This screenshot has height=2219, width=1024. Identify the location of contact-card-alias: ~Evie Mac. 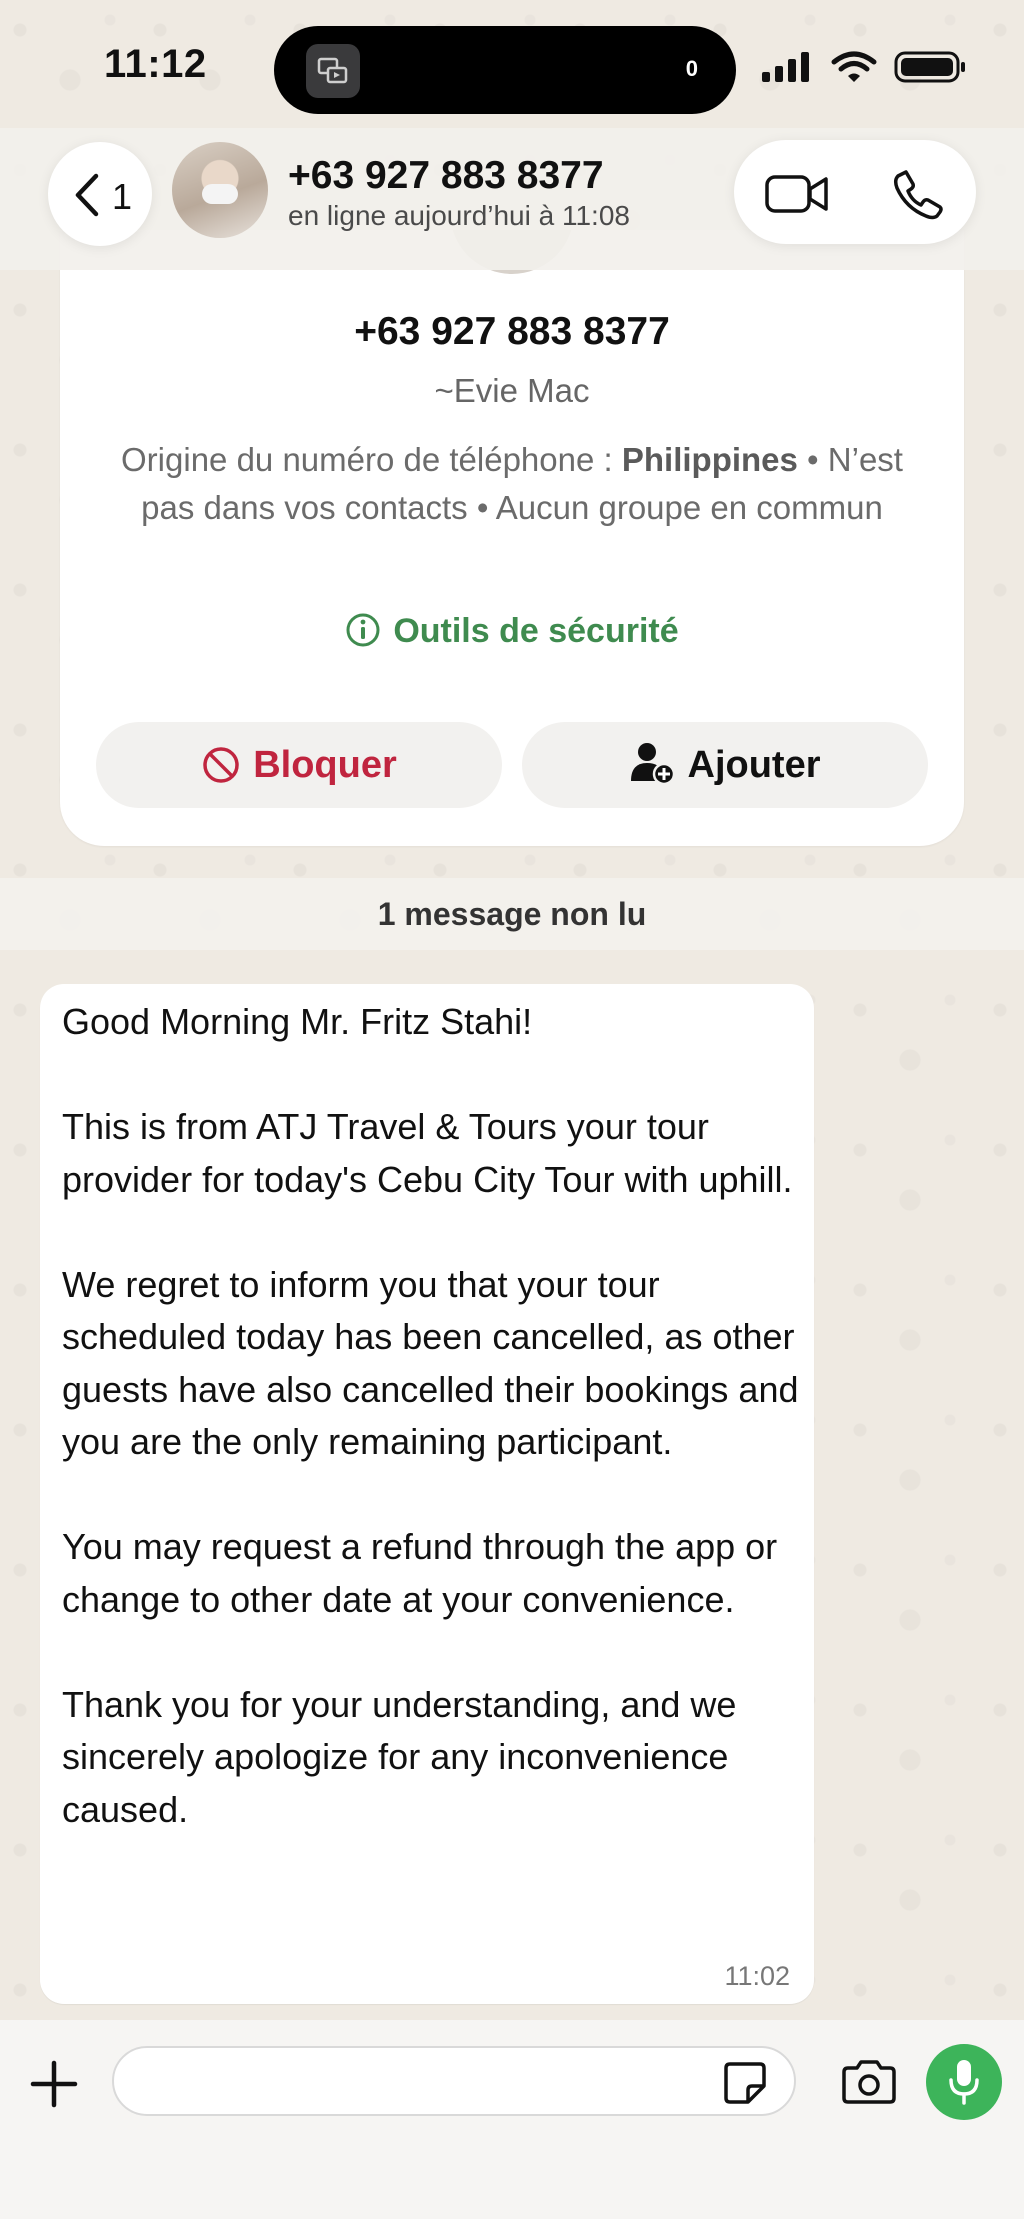
(512, 390).